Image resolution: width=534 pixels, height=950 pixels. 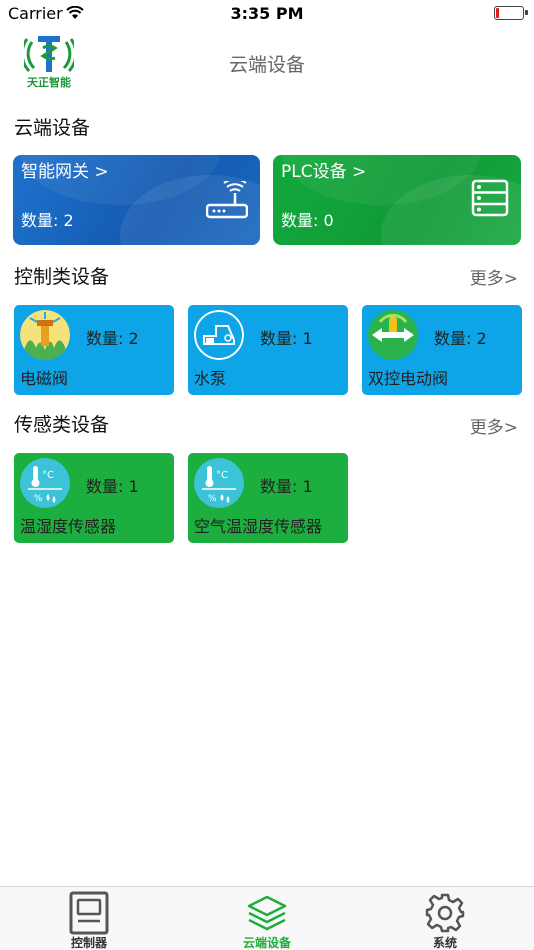 I want to click on tab-controller: 控制器, so click(x=89, y=918).